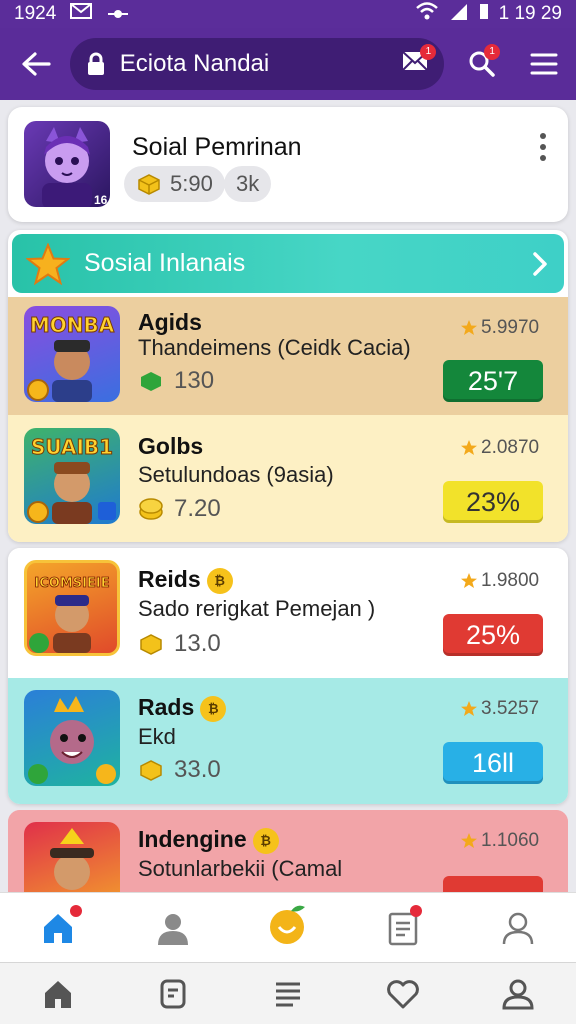  I want to click on nav-center, so click(287, 928).